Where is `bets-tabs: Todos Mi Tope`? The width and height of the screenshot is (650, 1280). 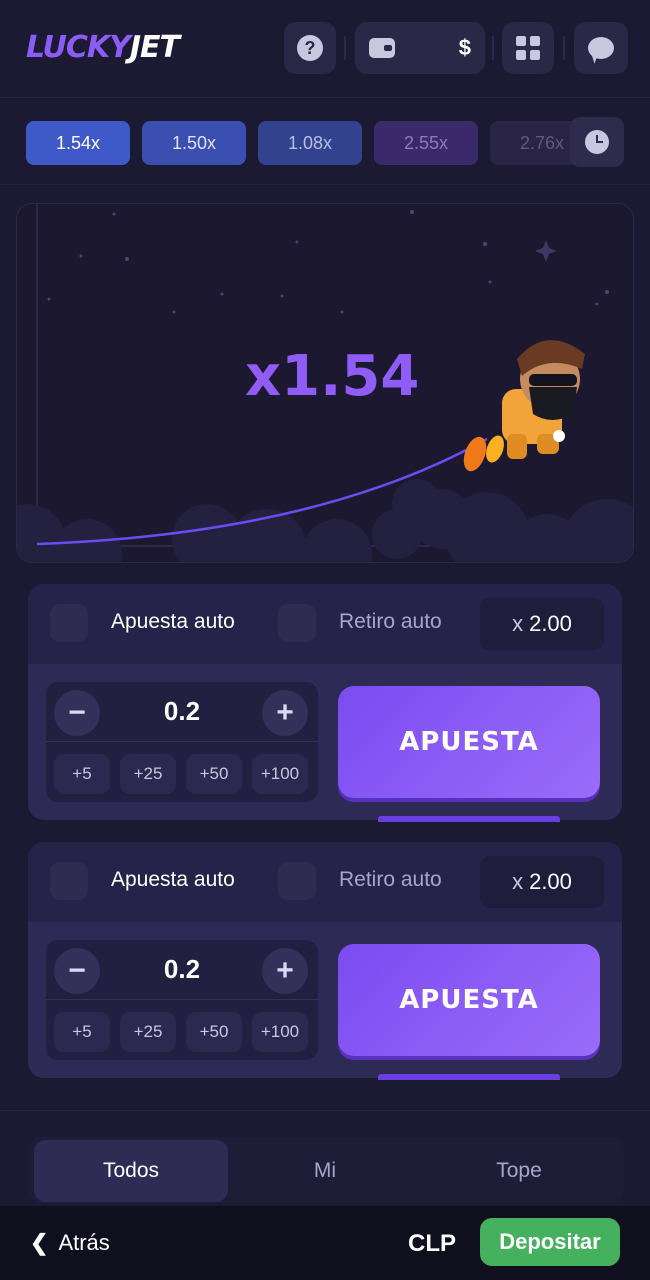 bets-tabs: Todos Mi Tope is located at coordinates (326, 1170).